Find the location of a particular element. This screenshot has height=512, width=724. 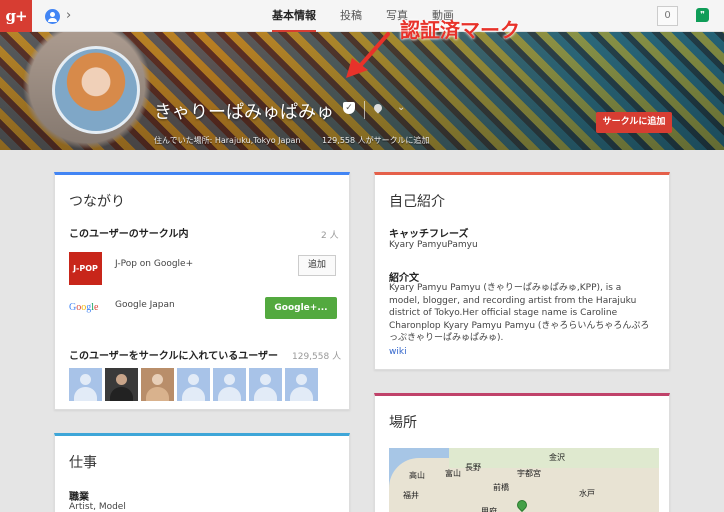

tagline-label: キャッチフレーズ is located at coordinates (429, 234).